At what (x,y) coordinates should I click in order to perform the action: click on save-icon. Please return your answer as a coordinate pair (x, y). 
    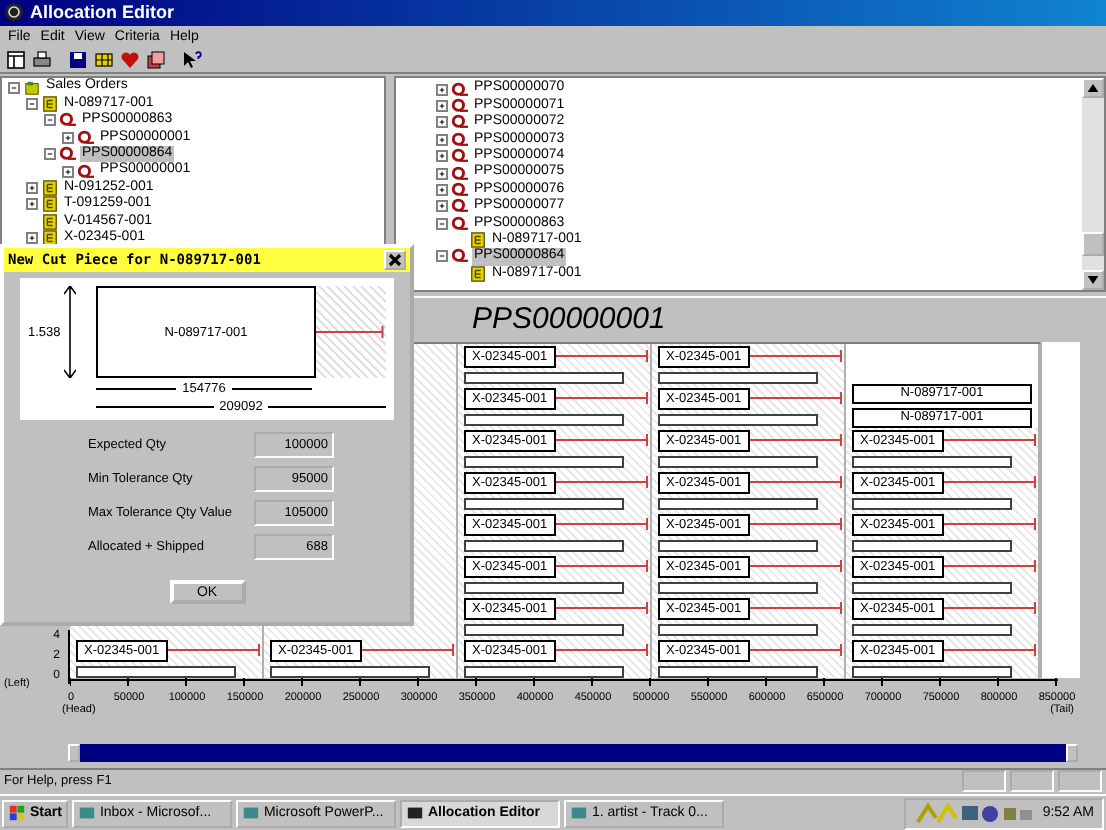
    Looking at the image, I should click on (78, 59).